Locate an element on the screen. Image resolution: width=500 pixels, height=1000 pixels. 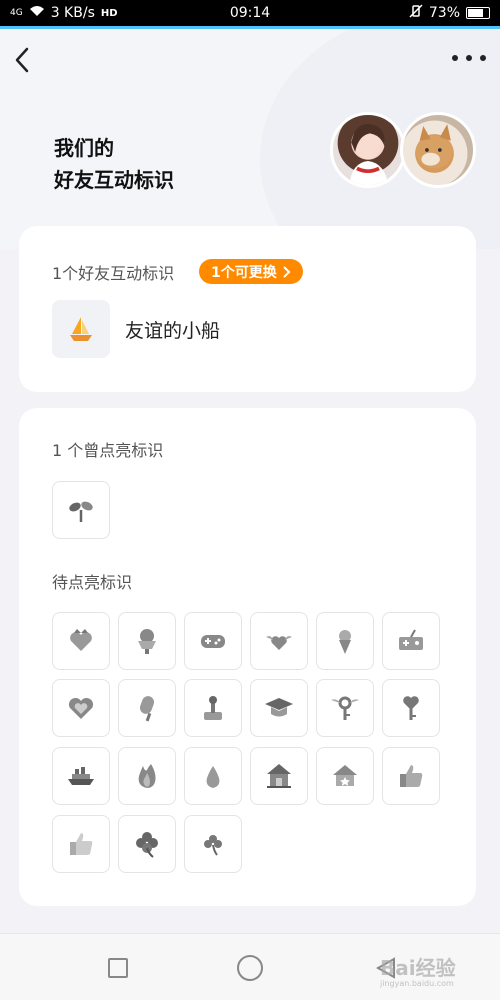
vibrate-icon is located at coordinates (416, 13).